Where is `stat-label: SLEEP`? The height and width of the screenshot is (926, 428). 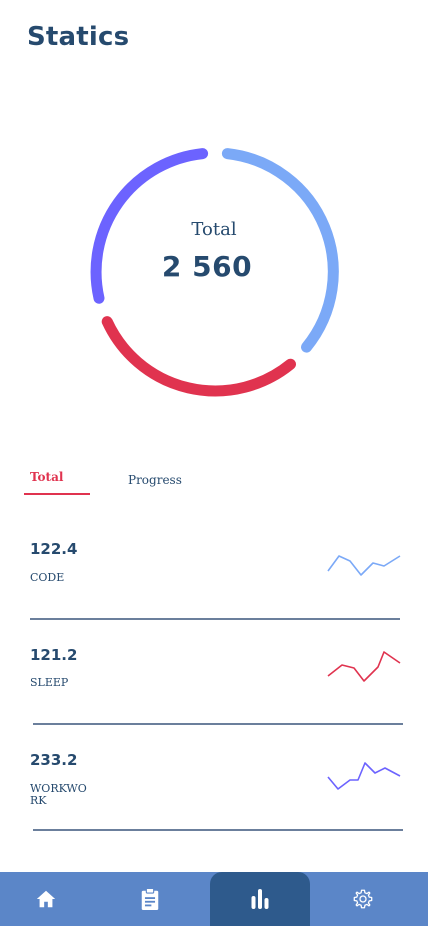 stat-label: SLEEP is located at coordinates (49, 682).